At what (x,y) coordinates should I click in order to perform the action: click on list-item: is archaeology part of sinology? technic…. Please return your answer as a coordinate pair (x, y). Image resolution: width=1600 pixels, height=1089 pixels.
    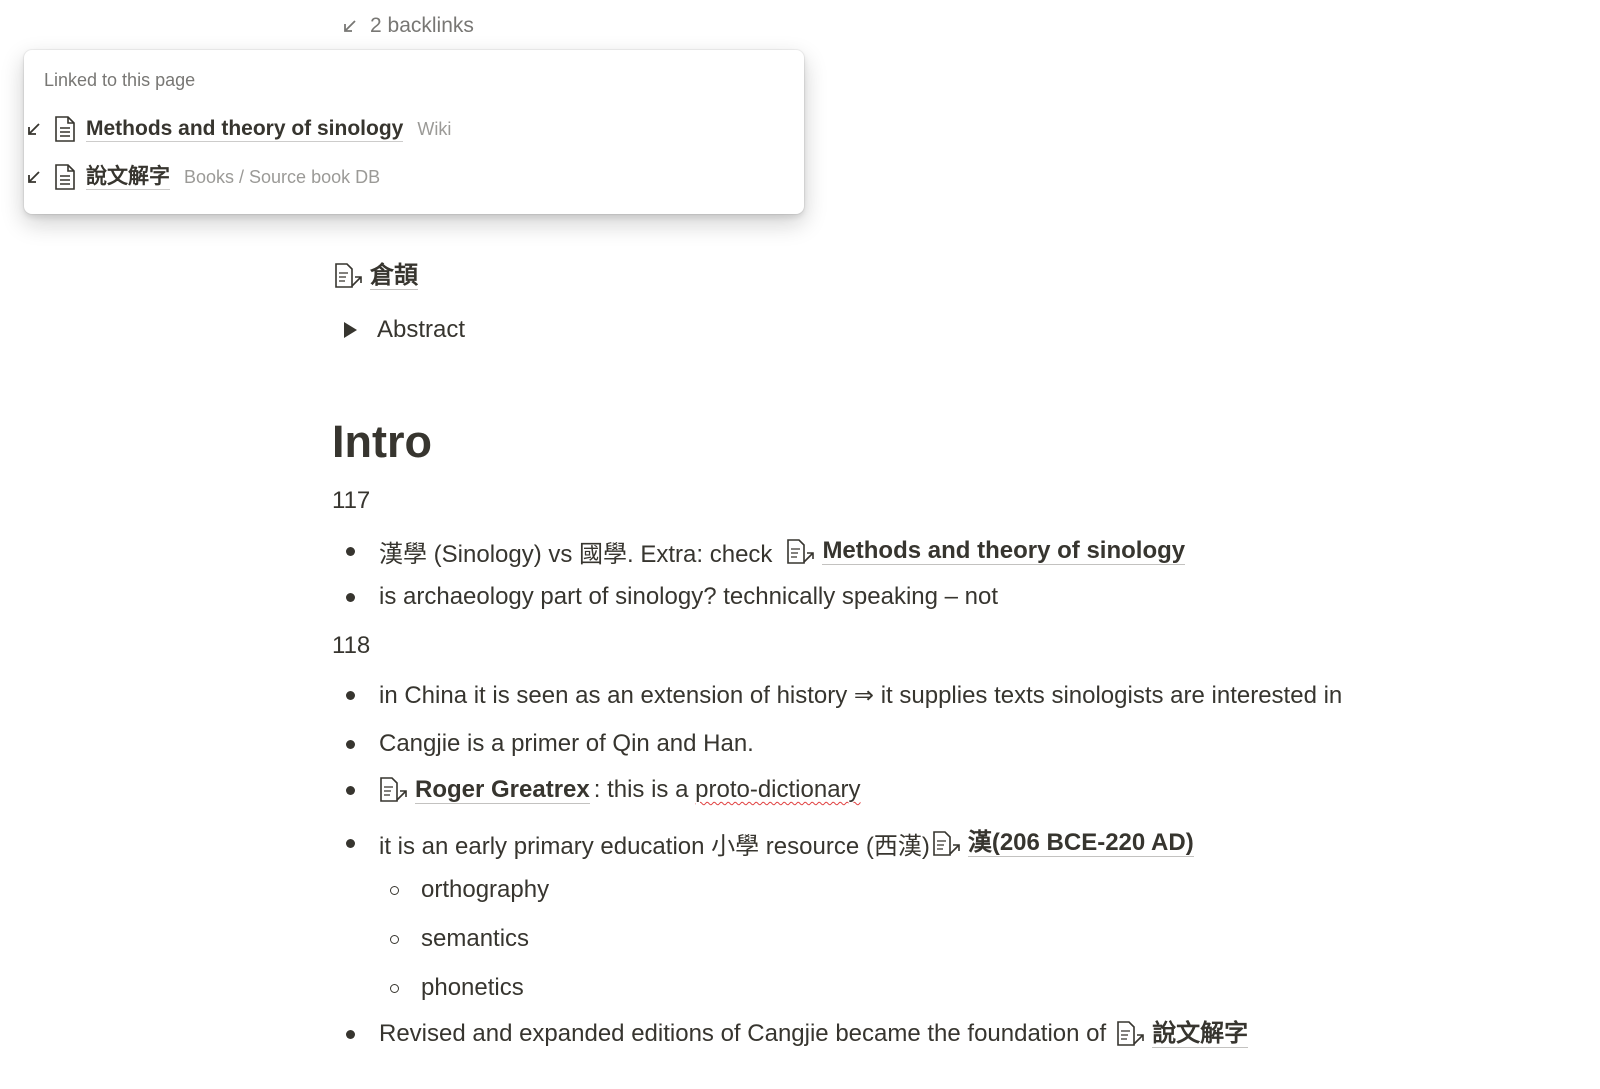
    Looking at the image, I should click on (672, 597).